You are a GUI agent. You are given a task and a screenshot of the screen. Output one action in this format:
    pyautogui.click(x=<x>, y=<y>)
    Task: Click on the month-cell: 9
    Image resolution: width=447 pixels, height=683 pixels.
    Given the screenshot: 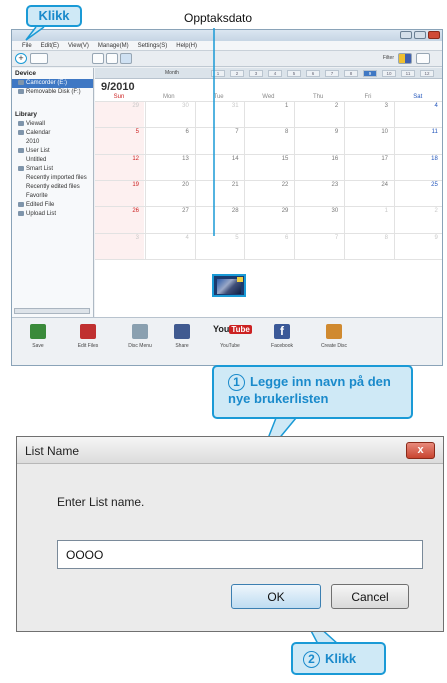 What is the action you would take?
    pyautogui.click(x=370, y=73)
    